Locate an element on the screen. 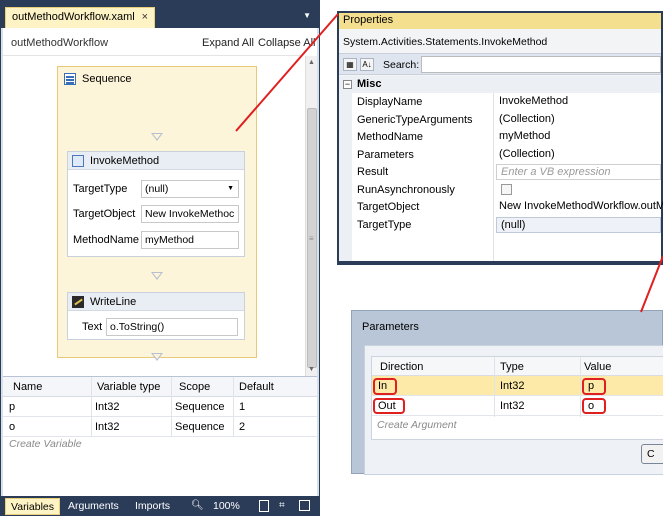 The width and height of the screenshot is (663, 516). variable-type: Int32 is located at coordinates (107, 427).